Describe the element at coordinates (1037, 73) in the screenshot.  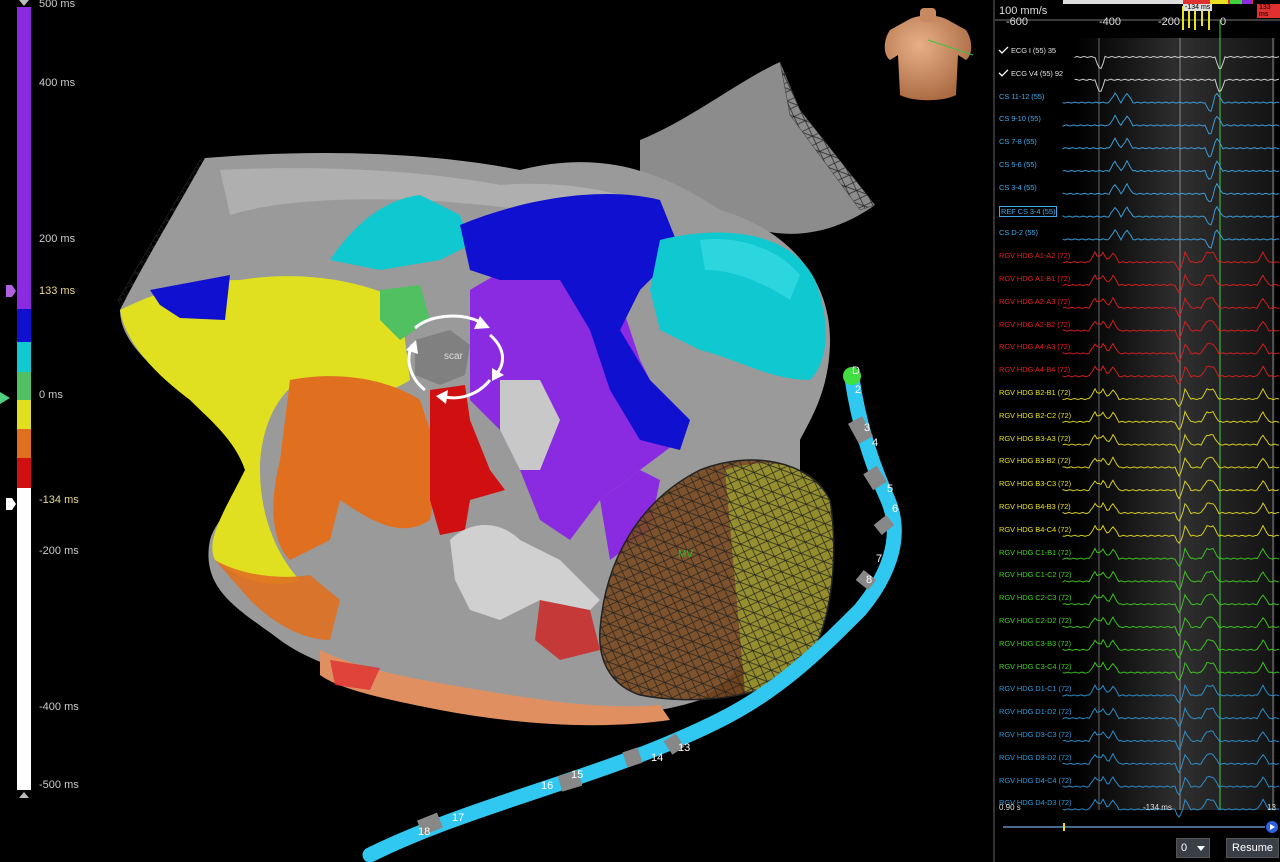
I see `trace-label: ECG V4 (55) 92` at that location.